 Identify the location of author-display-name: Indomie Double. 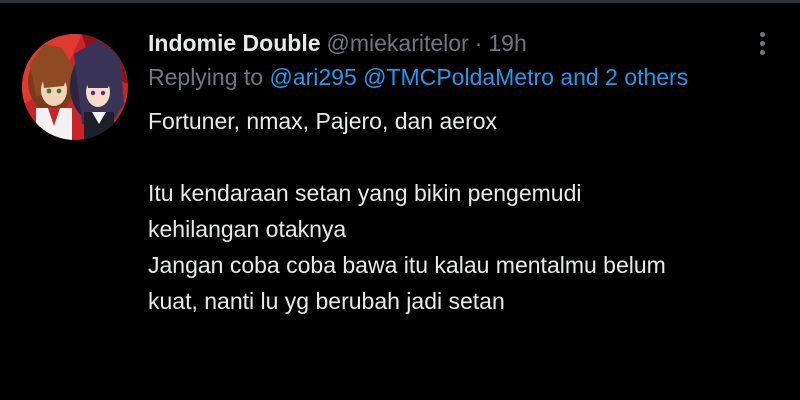
(234, 43).